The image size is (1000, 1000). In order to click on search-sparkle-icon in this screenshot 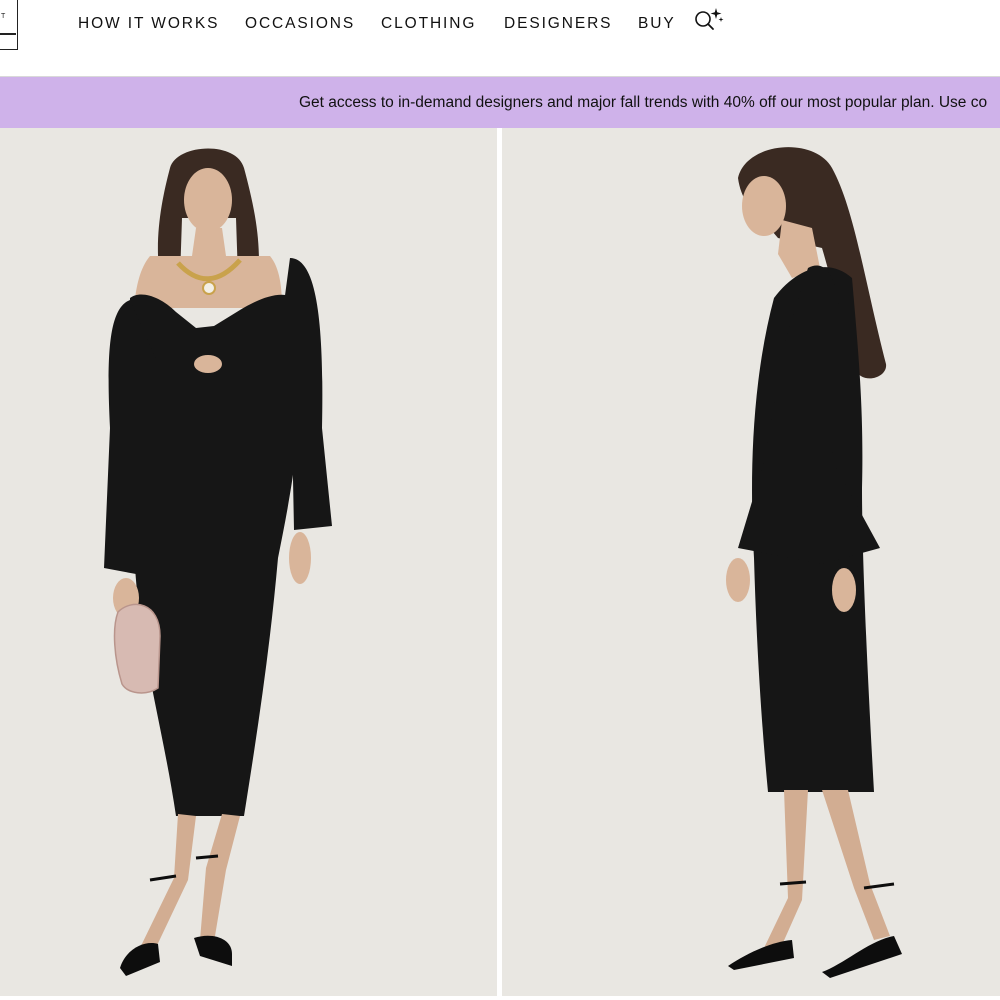, I will do `click(709, 19)`.